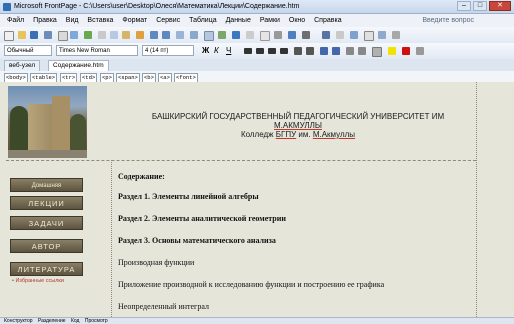 The width and height of the screenshot is (514, 324). I want to click on decrease-indent-icon, so click(350, 51).